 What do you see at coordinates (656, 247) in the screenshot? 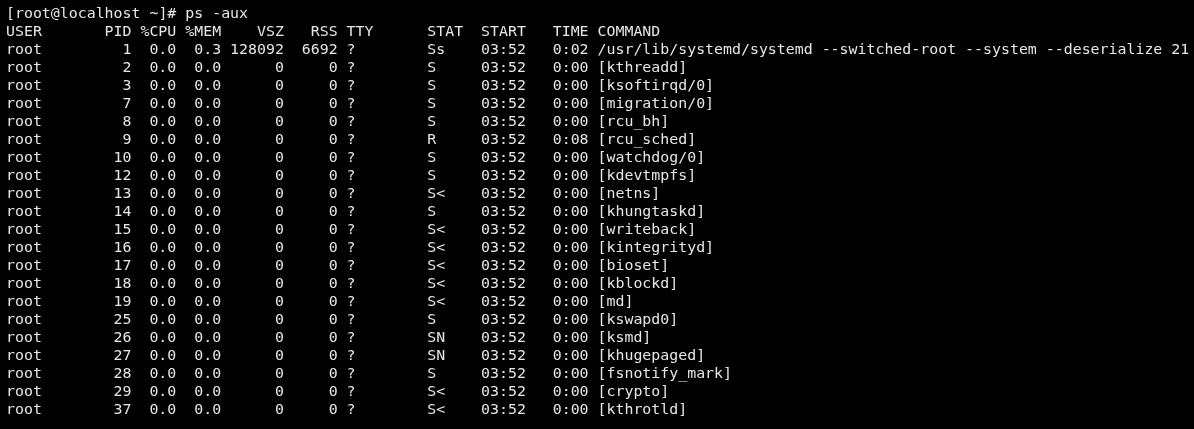
I see `cell-command: [kintegrityd]` at bounding box center [656, 247].